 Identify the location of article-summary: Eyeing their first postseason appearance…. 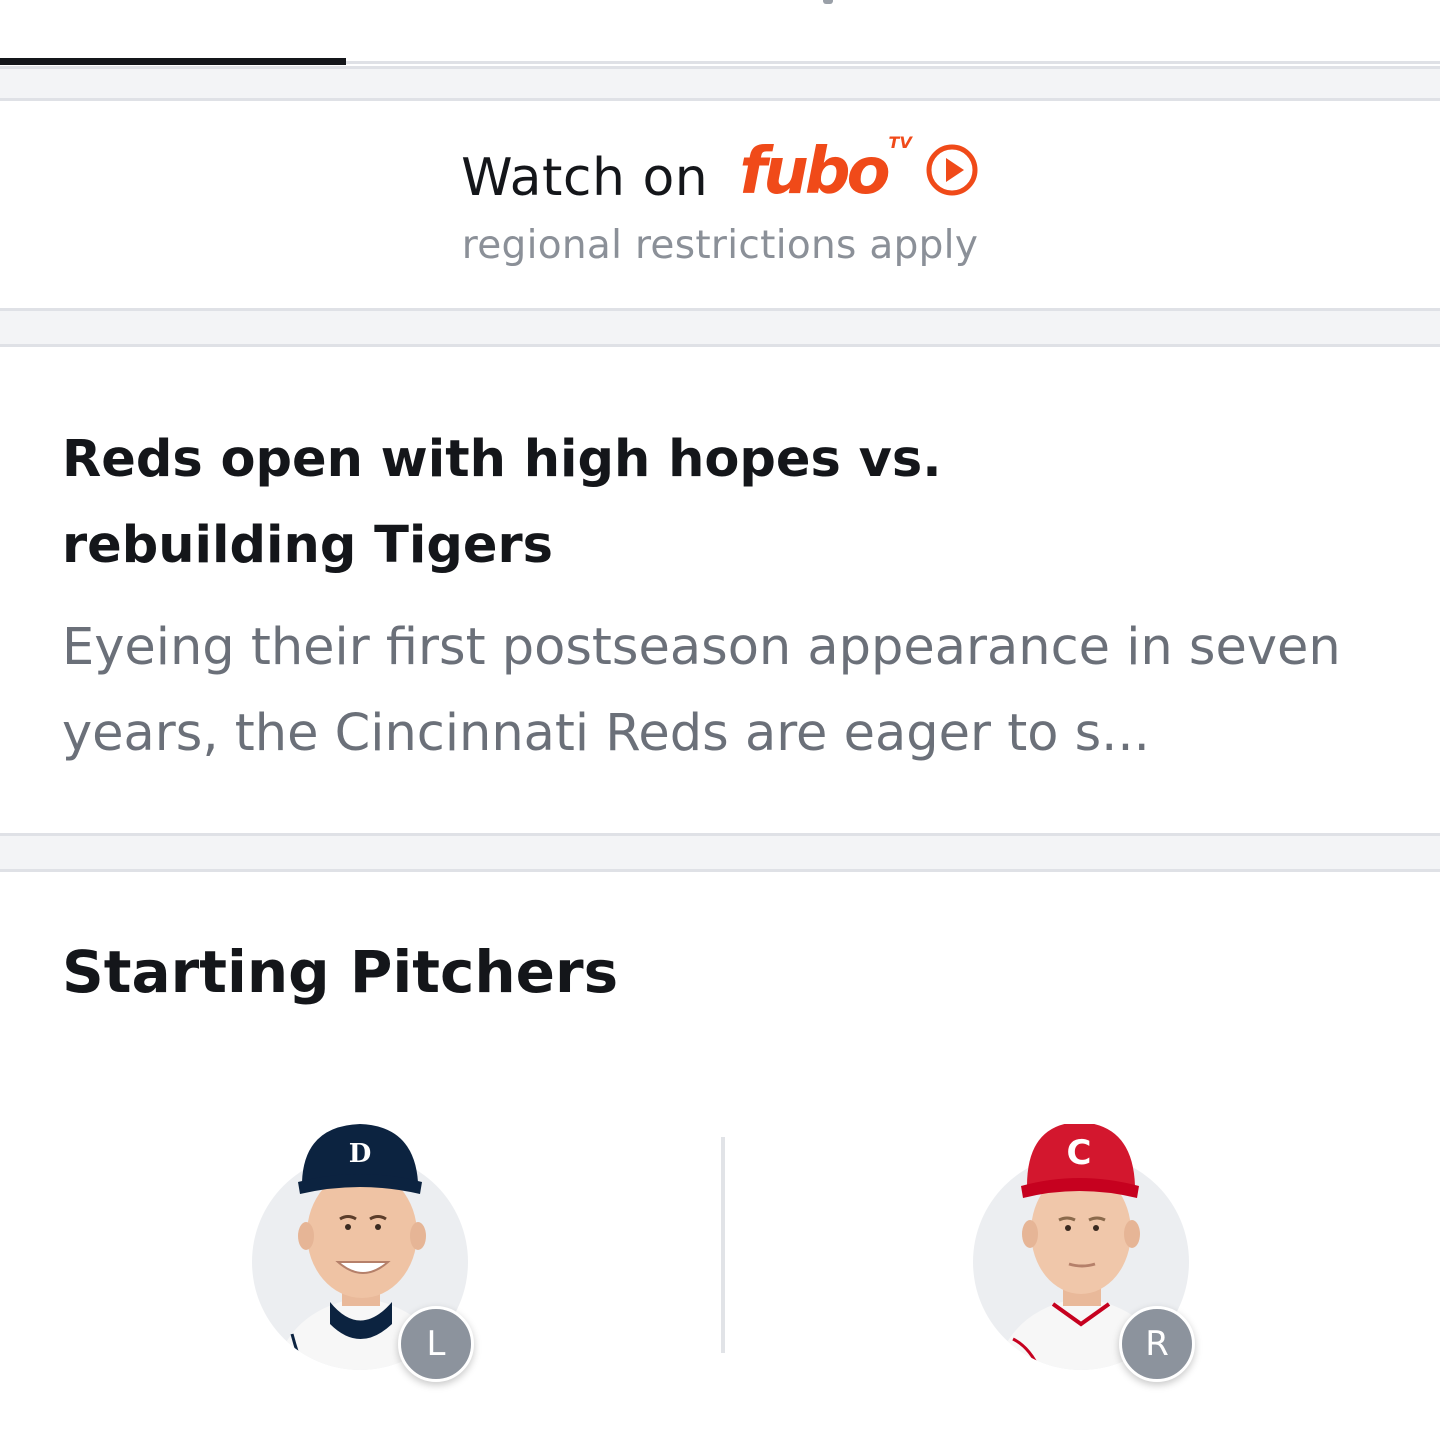
(701, 690).